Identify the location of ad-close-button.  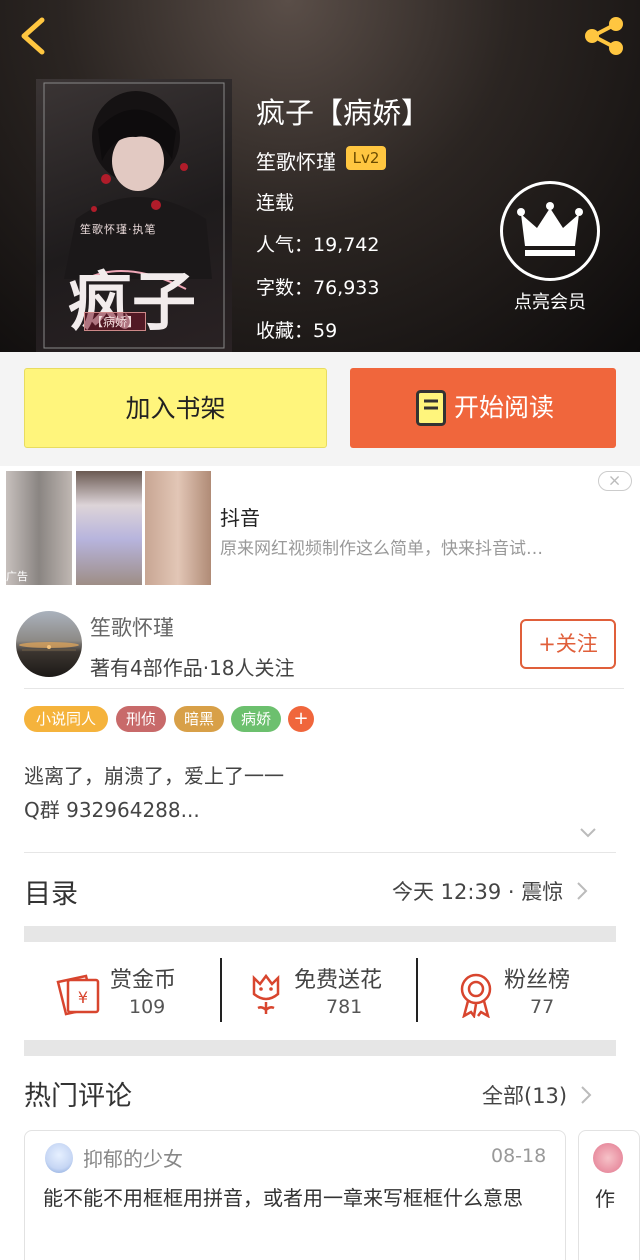
(615, 481).